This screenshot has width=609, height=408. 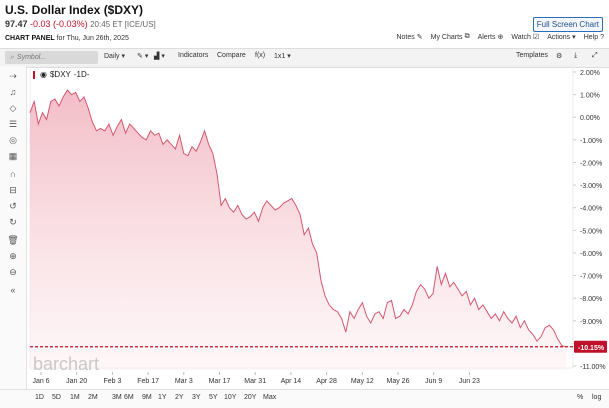 I want to click on range-button-1y: 1Y, so click(x=162, y=397).